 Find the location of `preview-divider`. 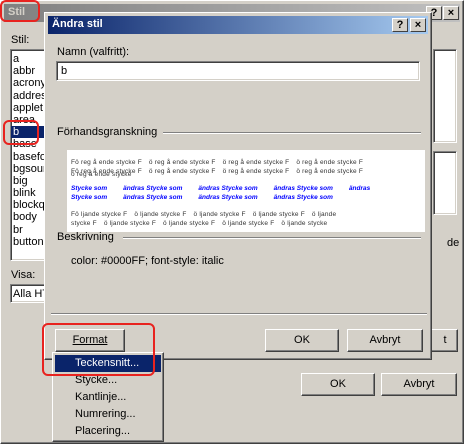

preview-divider is located at coordinates (292, 133).